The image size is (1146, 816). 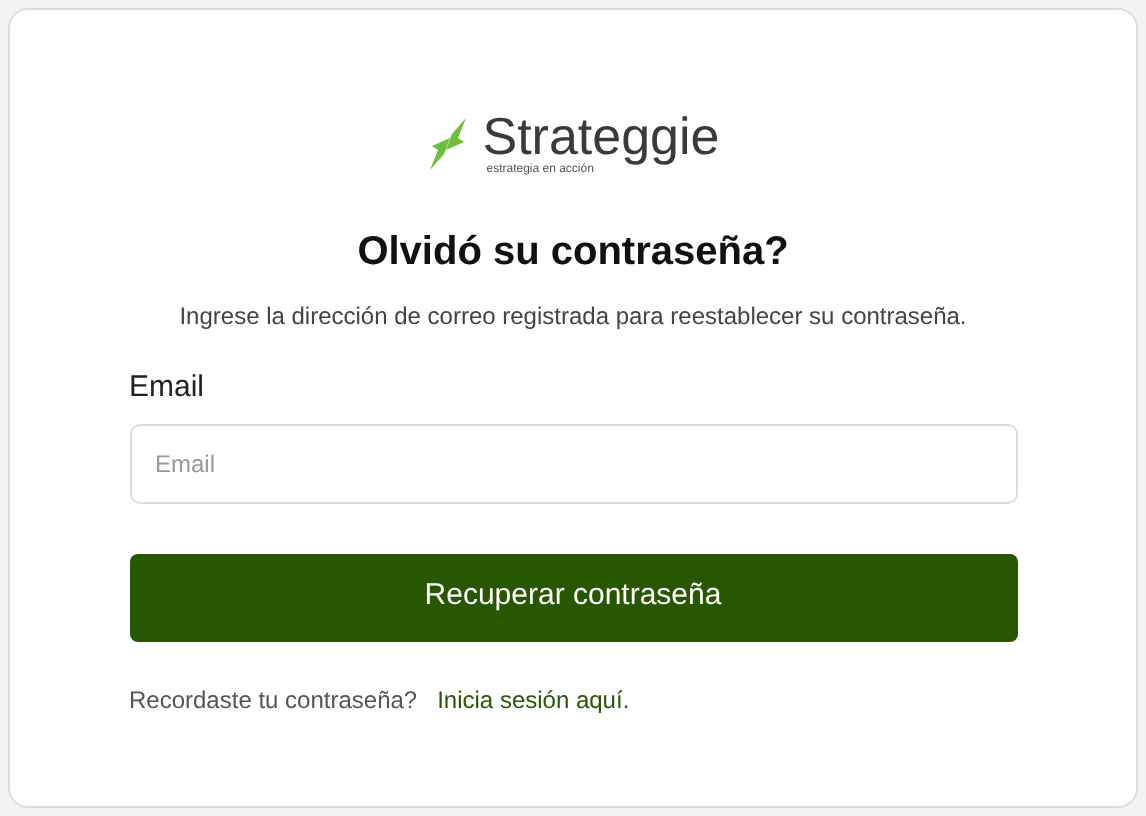 What do you see at coordinates (573, 253) in the screenshot?
I see `page-title: Olvidó su contraseña?` at bounding box center [573, 253].